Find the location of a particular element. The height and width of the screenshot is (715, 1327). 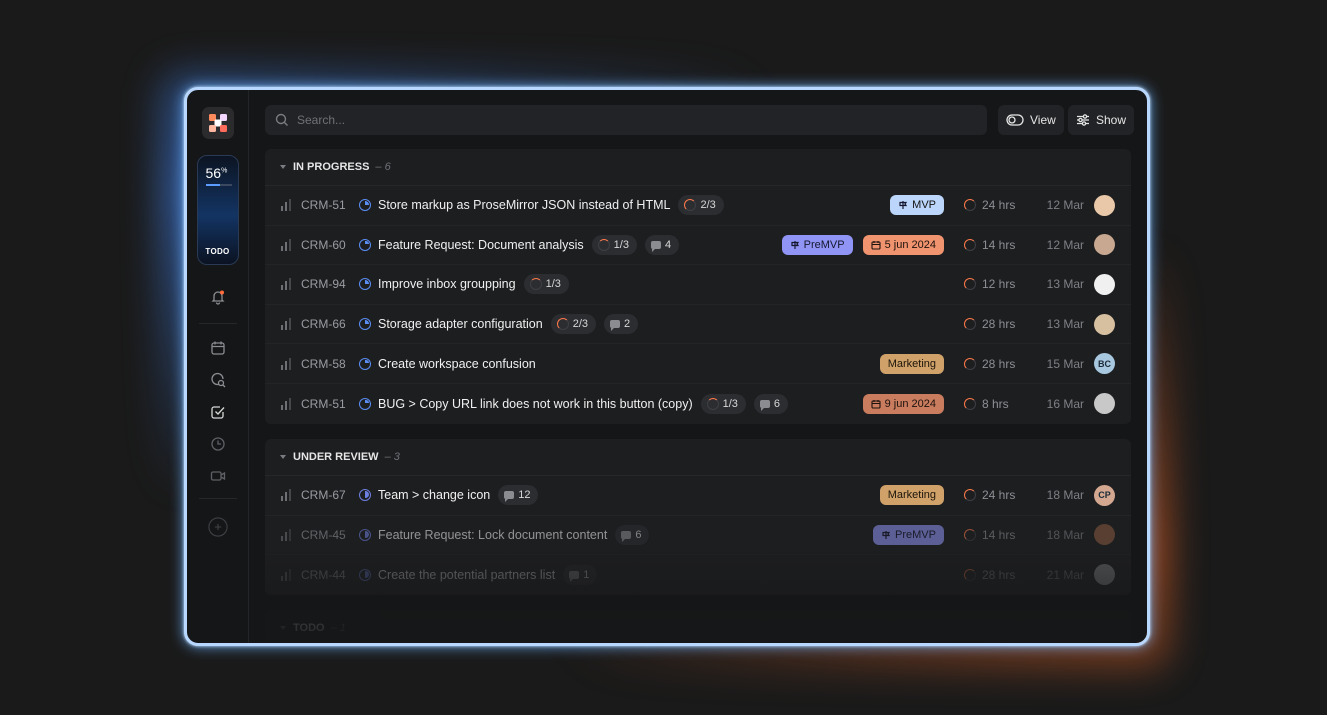

avatar: CP is located at coordinates (1104, 495).